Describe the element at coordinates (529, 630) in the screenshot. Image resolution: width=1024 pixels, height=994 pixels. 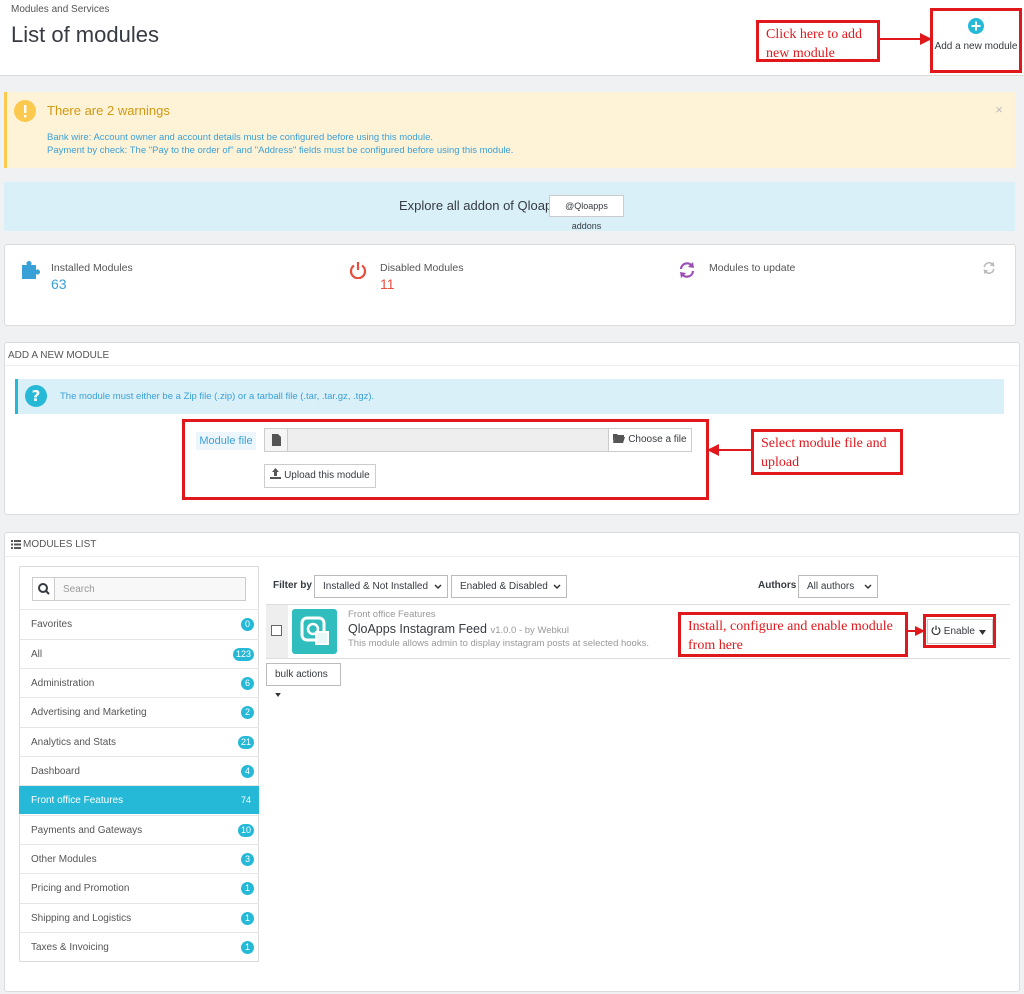
I see `module-version: v1.0.0 - by Webkul` at that location.